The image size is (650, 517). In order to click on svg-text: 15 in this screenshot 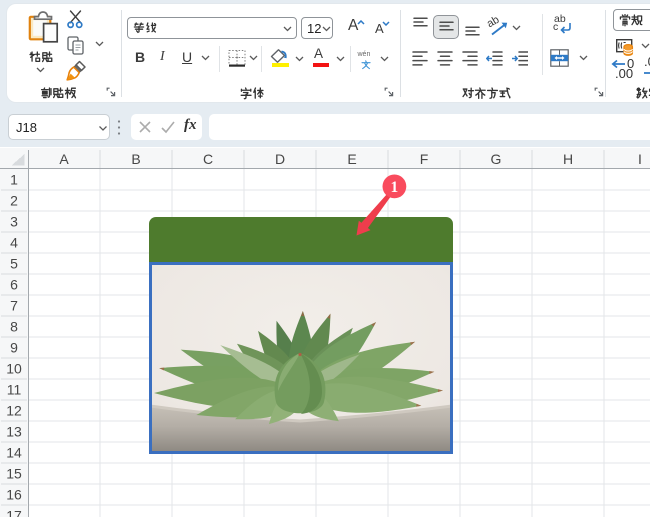, I will do `click(14, 474)`.